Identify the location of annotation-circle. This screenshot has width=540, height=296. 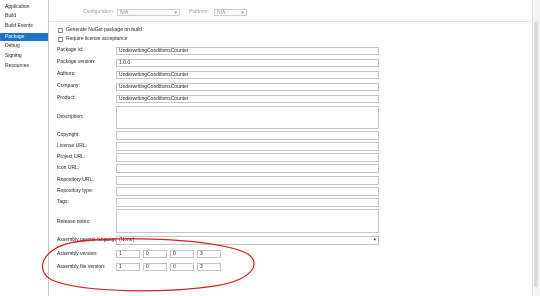
(148, 265).